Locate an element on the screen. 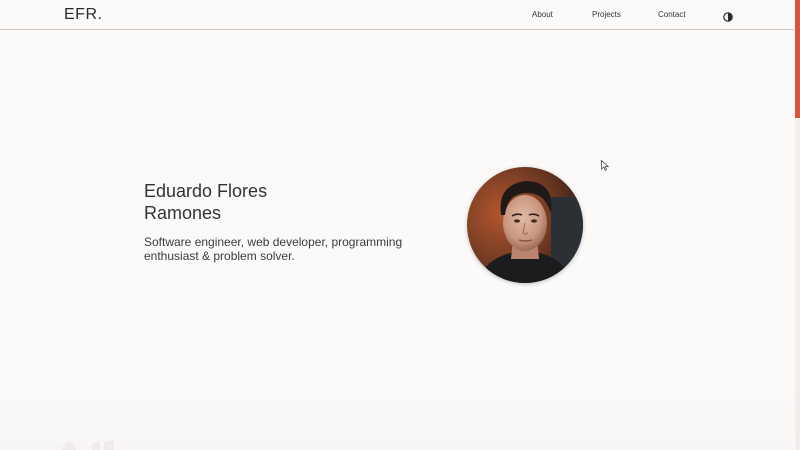 This screenshot has width=800, height=450. nav-link-projects: Projects is located at coordinates (606, 14).